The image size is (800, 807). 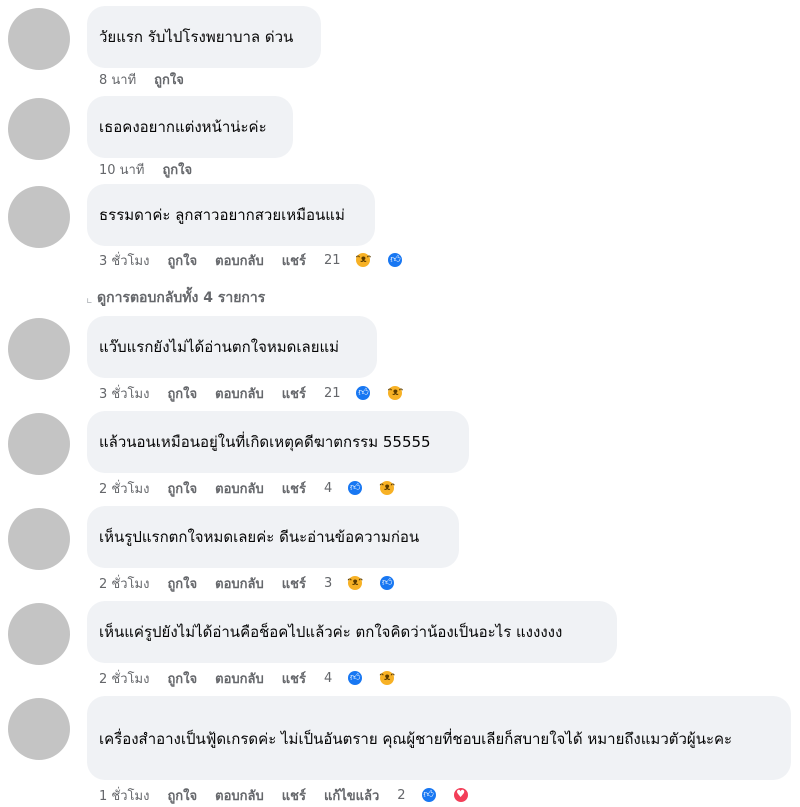 What do you see at coordinates (92, 298) in the screenshot?
I see `reply-connector: ⌞` at bounding box center [92, 298].